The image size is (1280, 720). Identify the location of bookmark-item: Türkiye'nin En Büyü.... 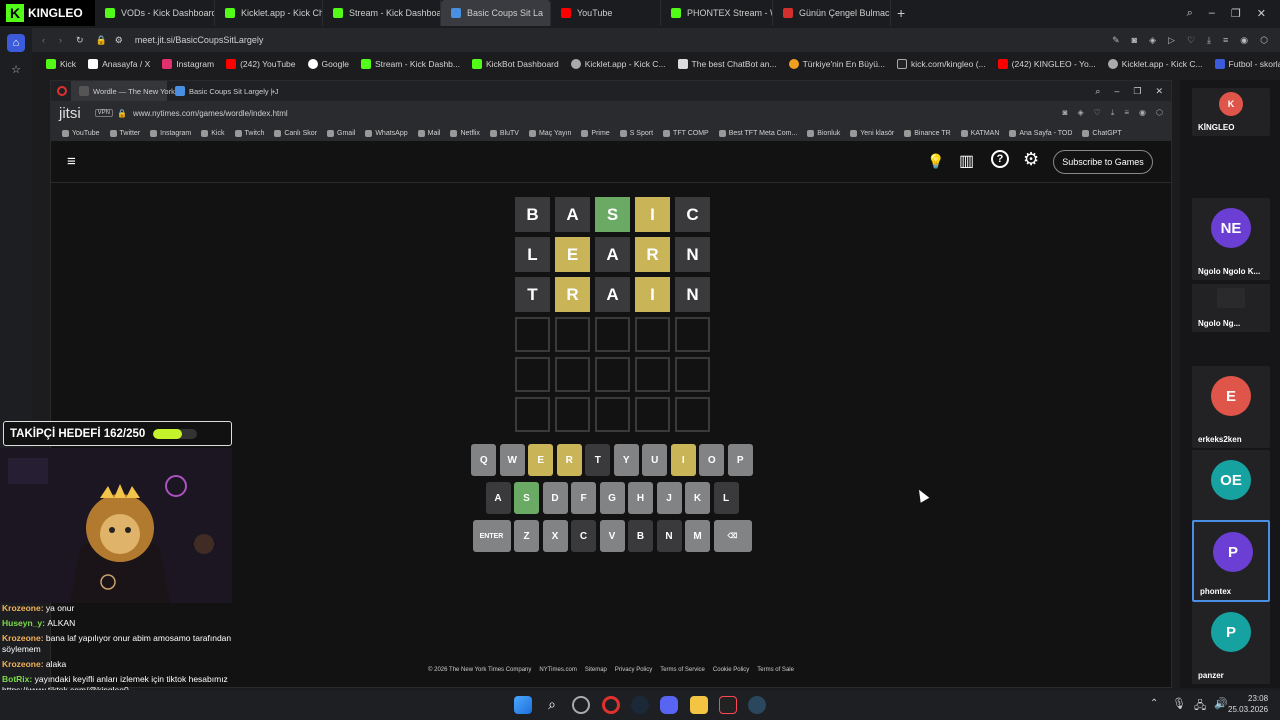
(837, 64).